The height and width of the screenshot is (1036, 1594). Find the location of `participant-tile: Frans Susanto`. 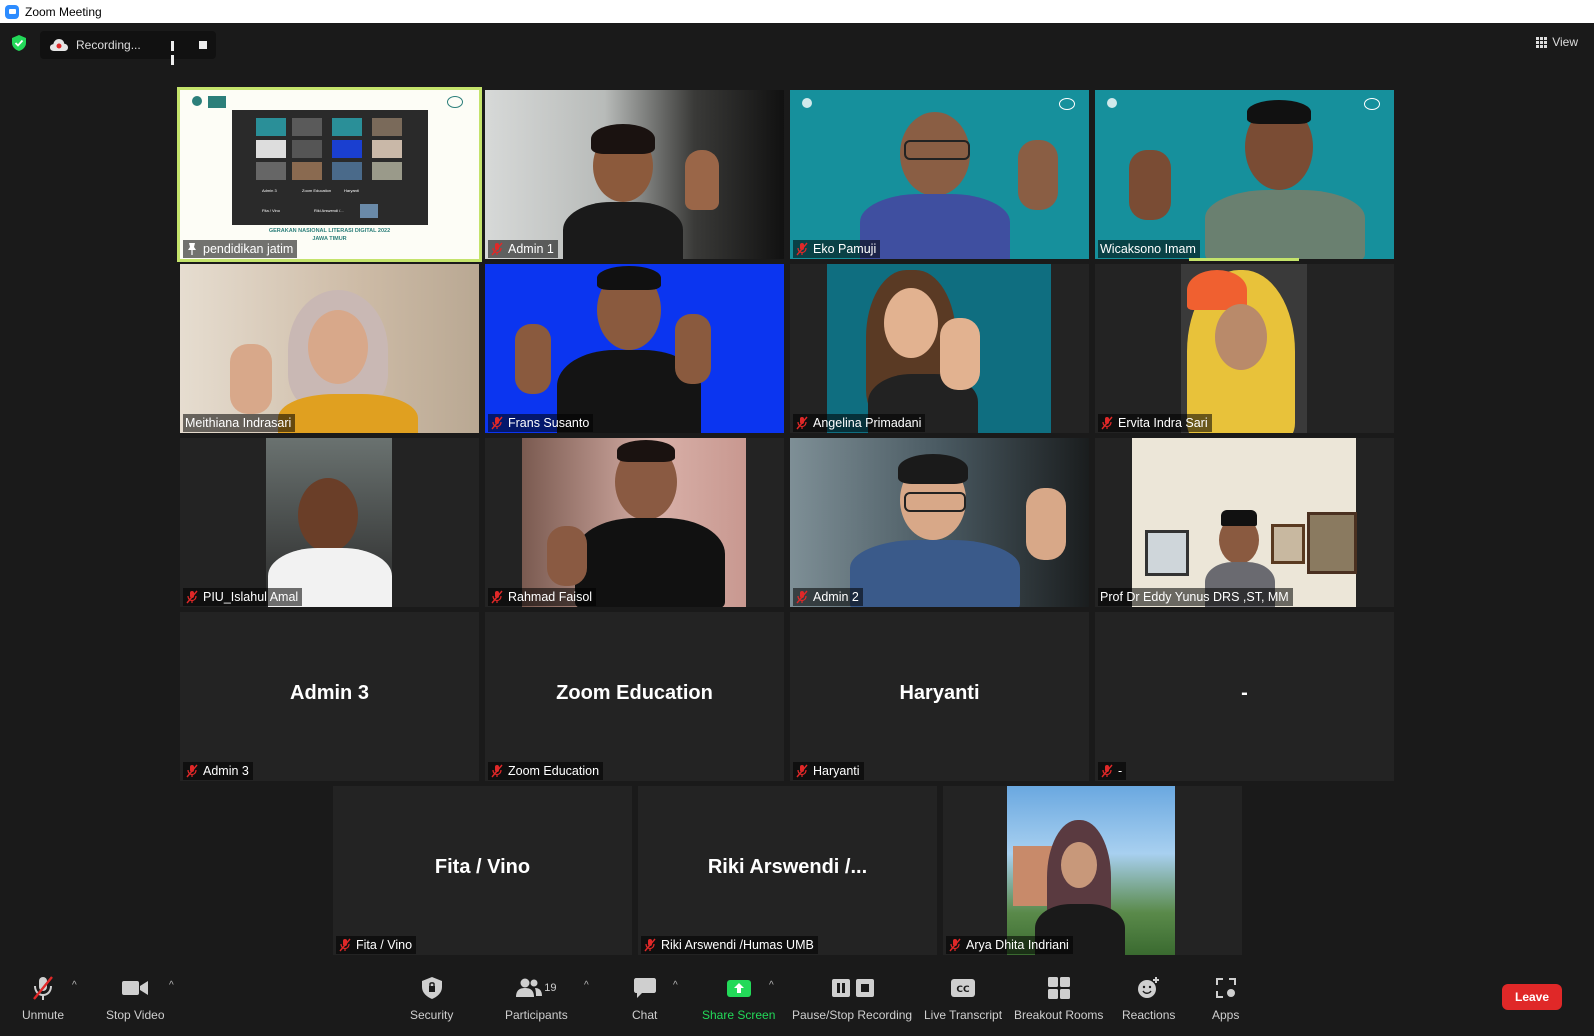

participant-tile: Frans Susanto is located at coordinates (634, 348).